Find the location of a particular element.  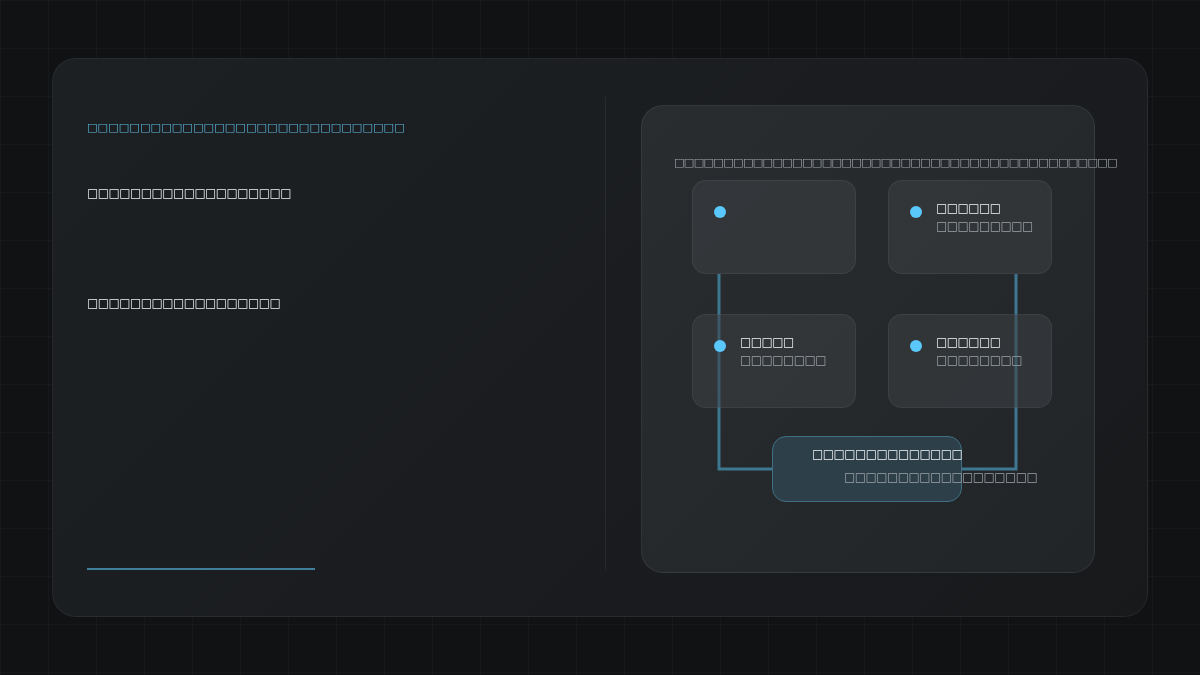

node-title: □□□□□ is located at coordinates (767, 342).